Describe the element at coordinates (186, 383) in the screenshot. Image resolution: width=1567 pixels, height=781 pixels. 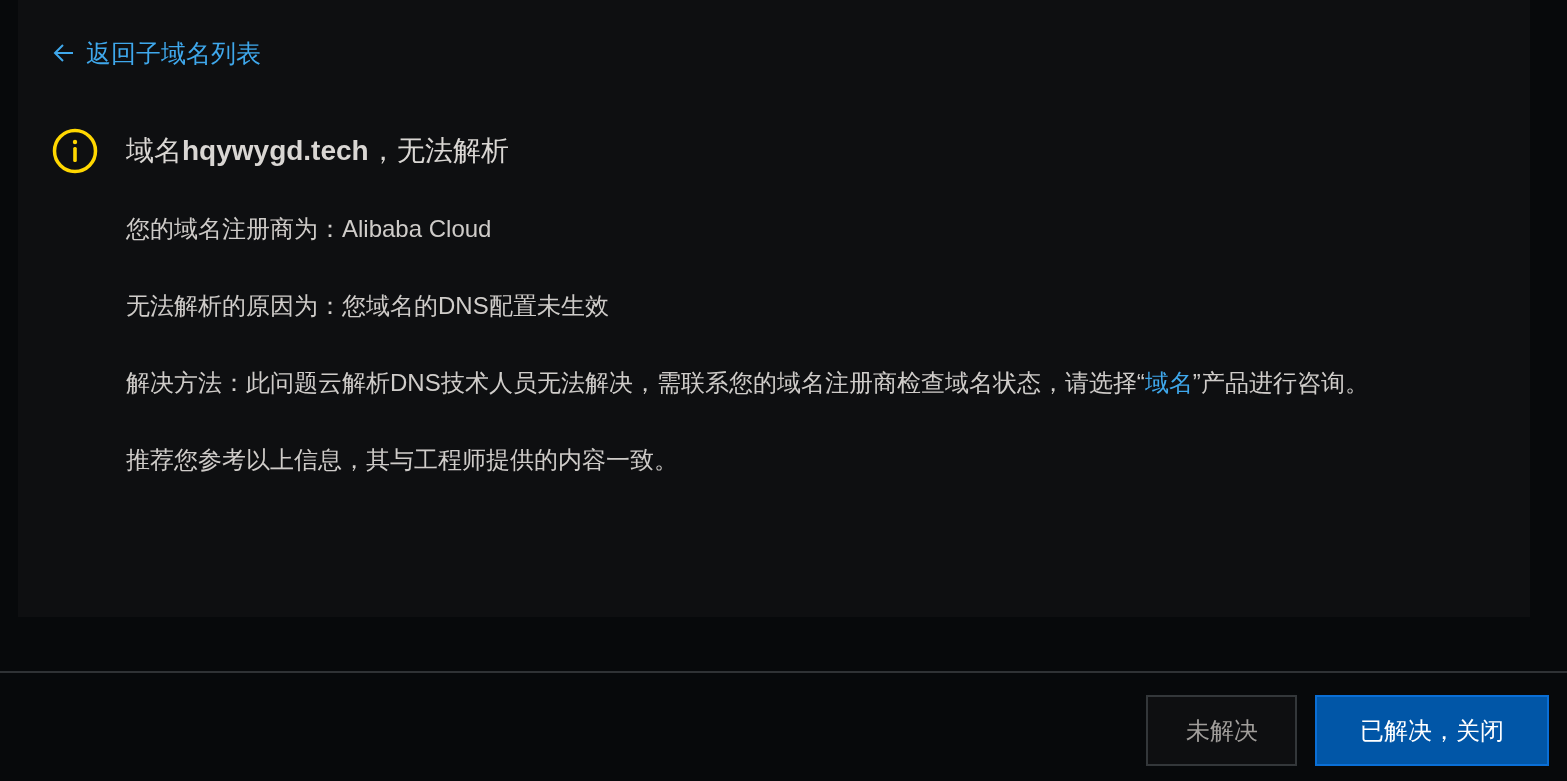
I see `solution-label: 解决方法：` at that location.